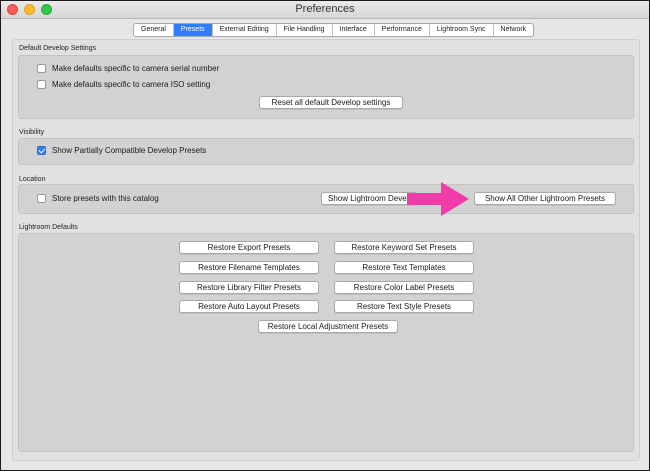 The image size is (650, 471). What do you see at coordinates (249, 306) in the screenshot?
I see `restore-auto-layout-presets-button: Restore Auto Layout Presets` at bounding box center [249, 306].